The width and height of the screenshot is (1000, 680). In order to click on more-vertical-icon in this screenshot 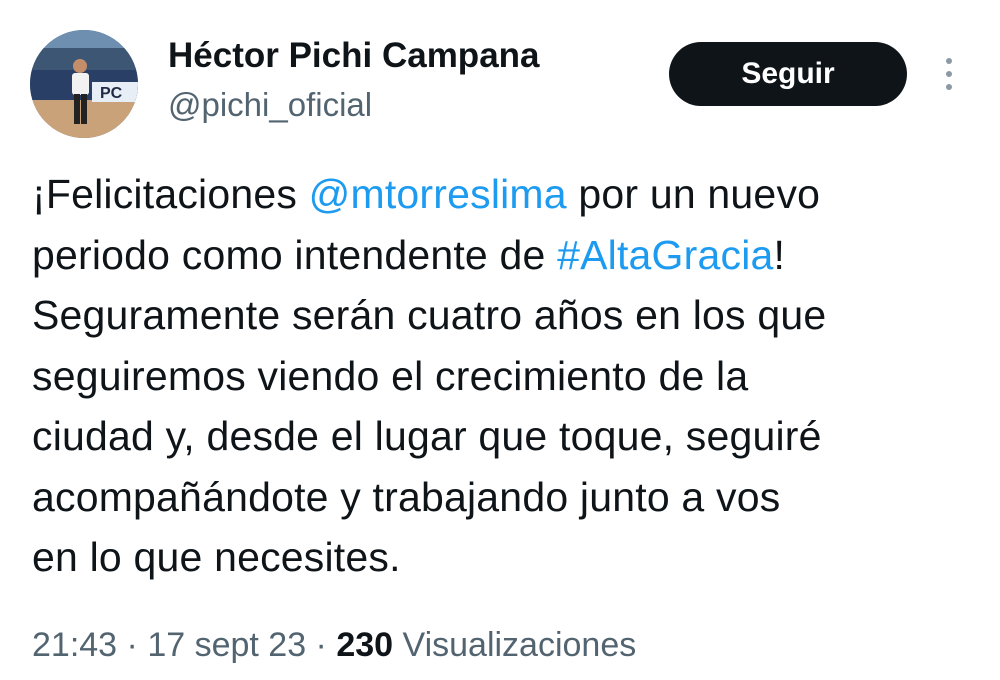, I will do `click(949, 74)`.